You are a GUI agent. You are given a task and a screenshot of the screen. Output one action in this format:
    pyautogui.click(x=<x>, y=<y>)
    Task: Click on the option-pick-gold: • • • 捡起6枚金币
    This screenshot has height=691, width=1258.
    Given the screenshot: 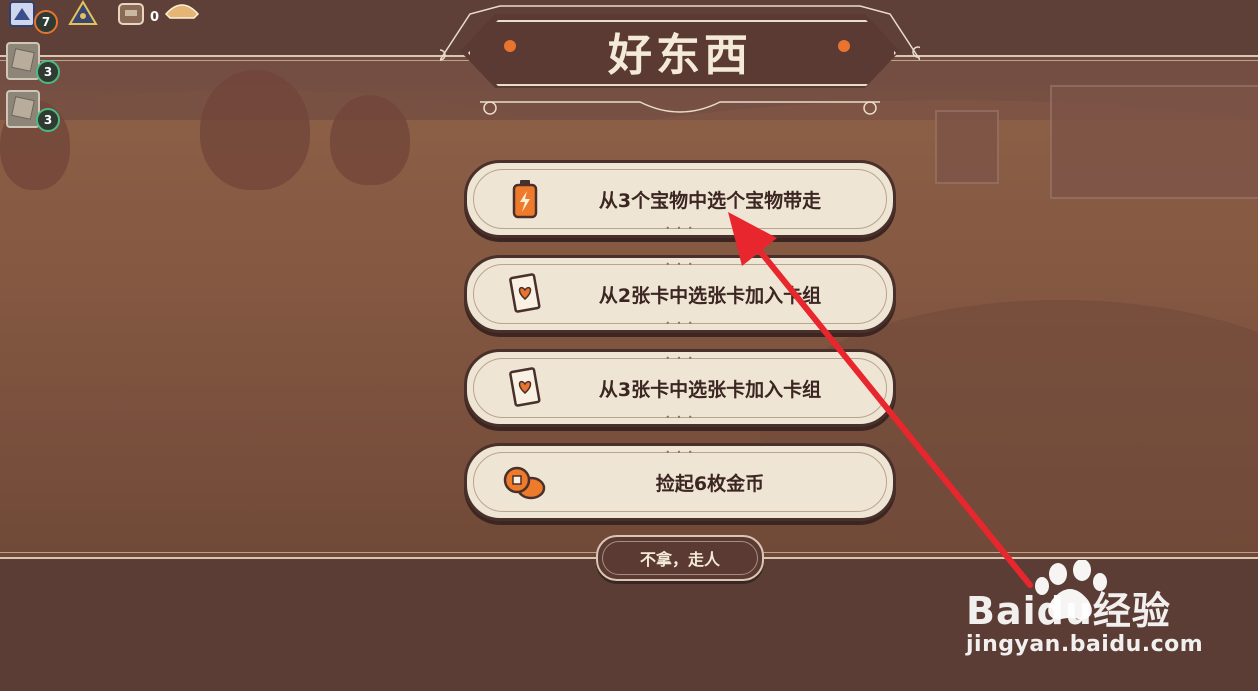 What is the action you would take?
    pyautogui.click(x=680, y=482)
    